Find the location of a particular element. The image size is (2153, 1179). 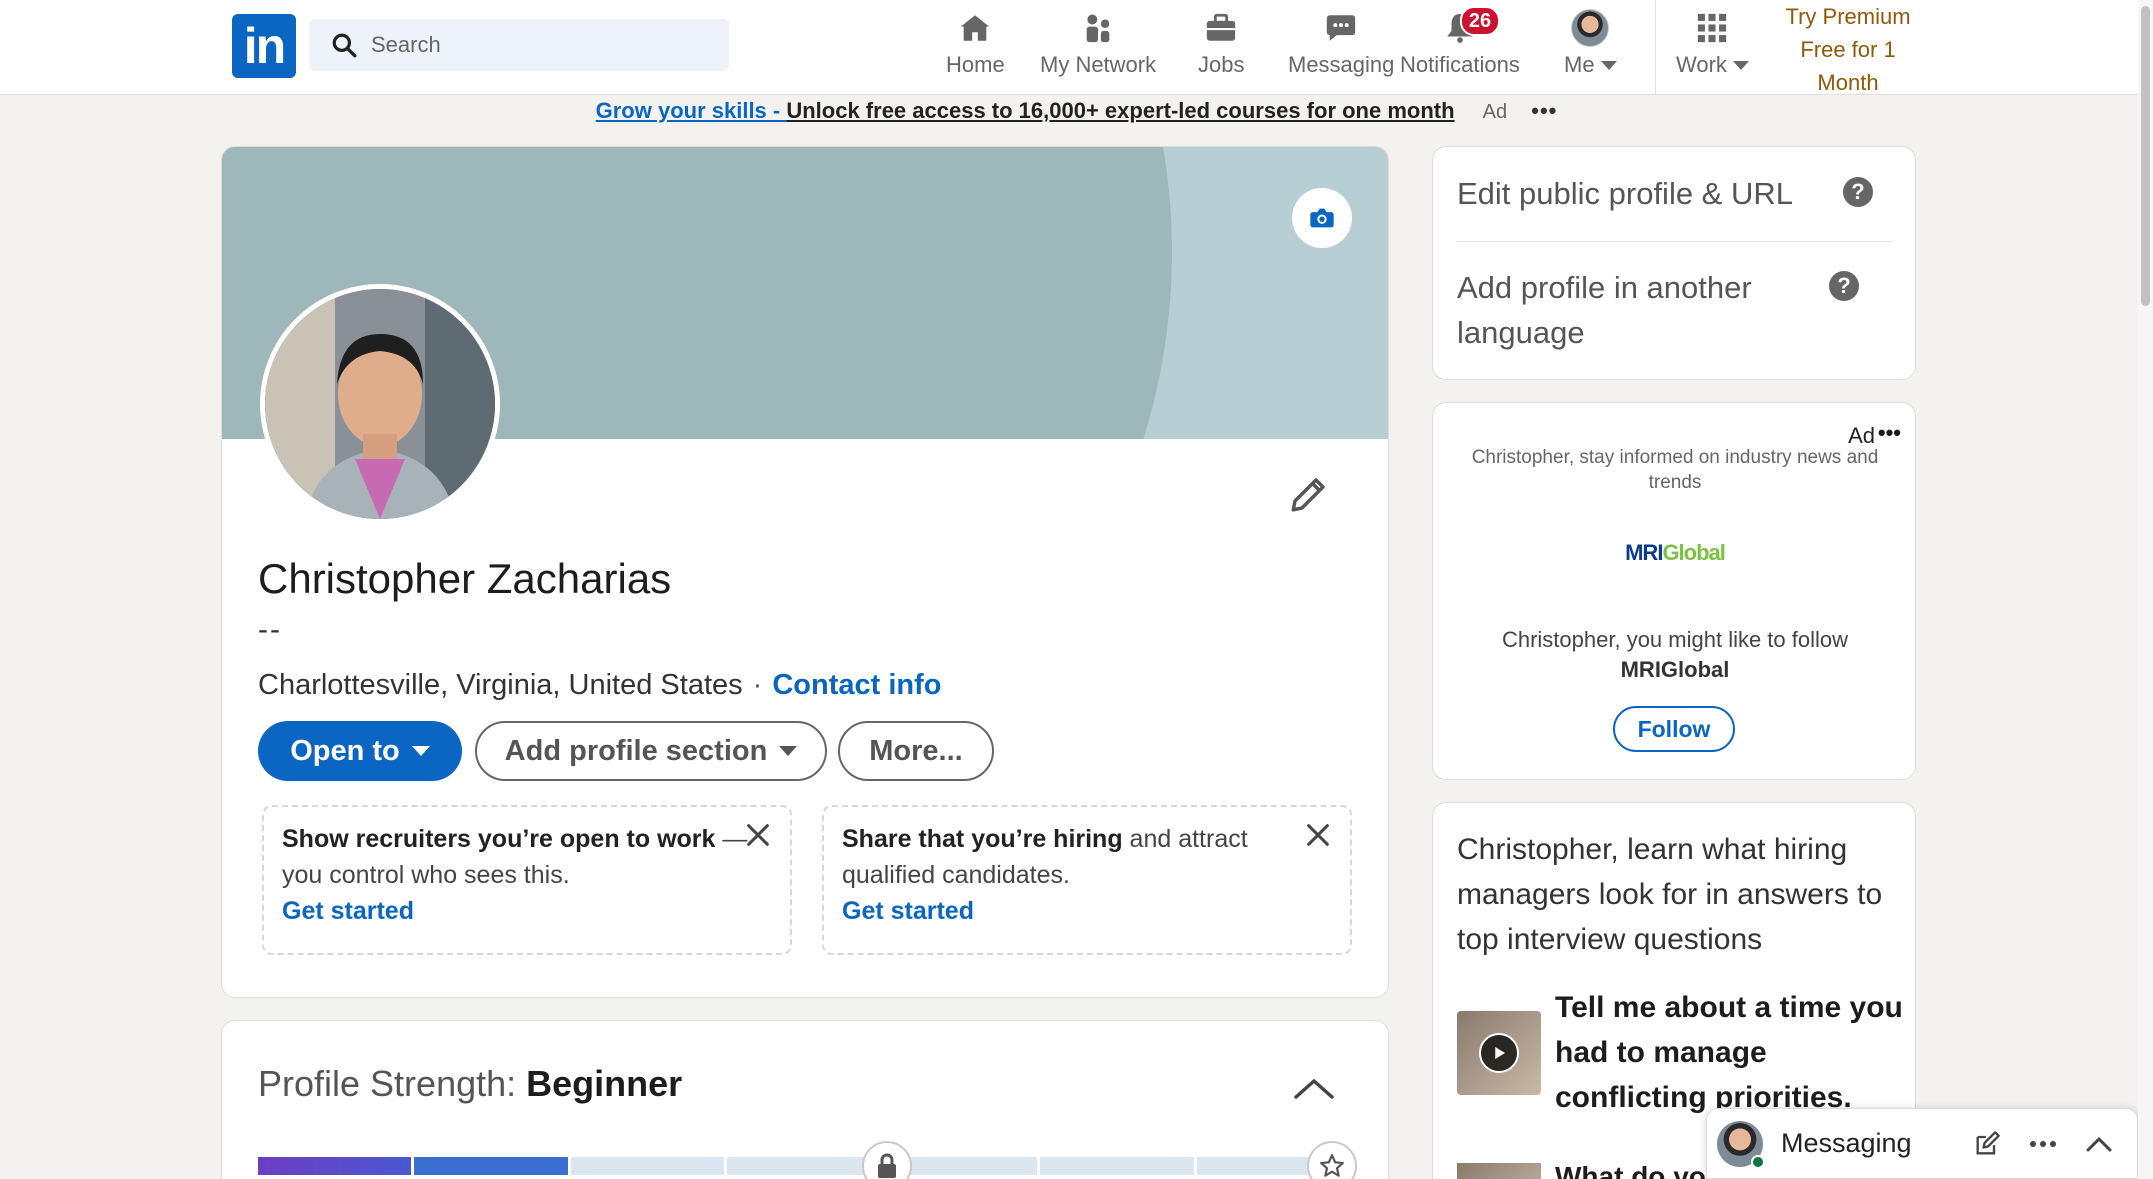

nav-my-network-label: My Network is located at coordinates (1098, 64).